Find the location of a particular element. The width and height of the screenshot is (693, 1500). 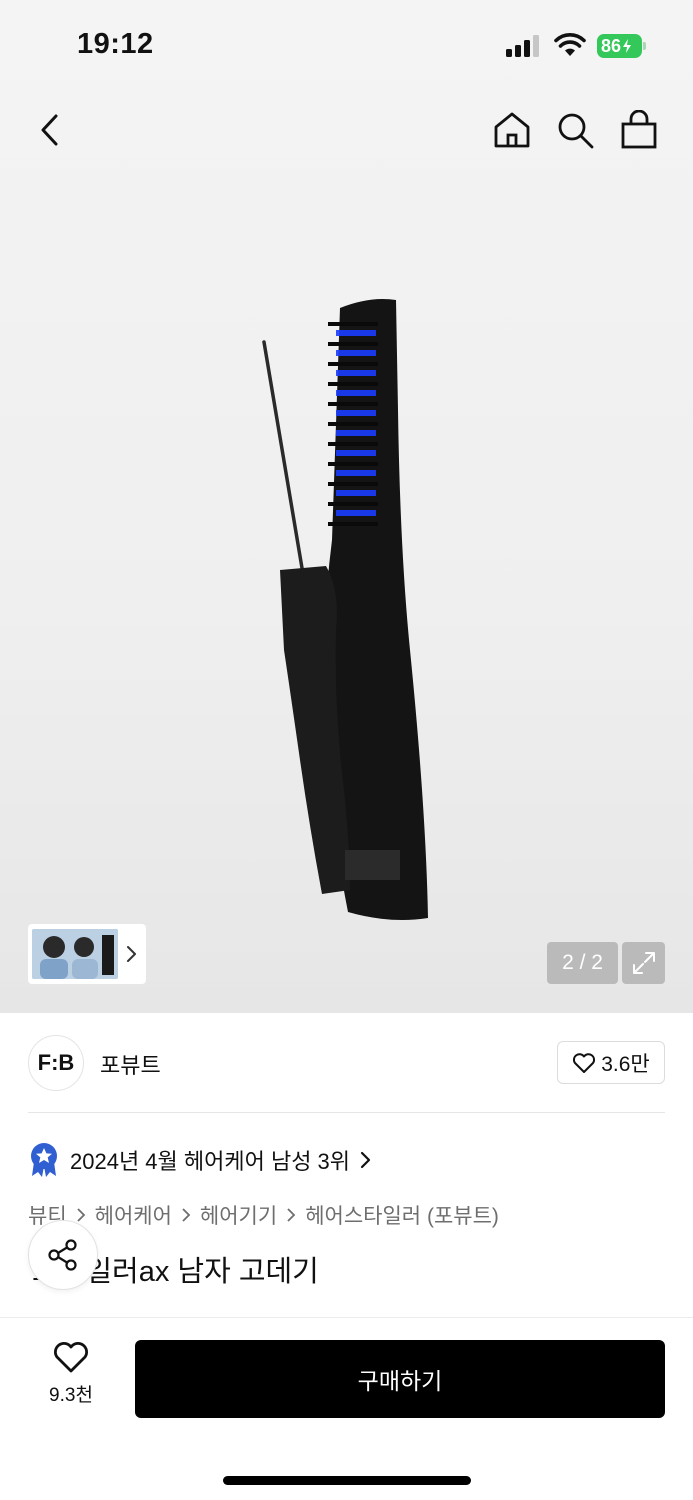

wishlist-count: 9.3천 is located at coordinates (71, 1395).